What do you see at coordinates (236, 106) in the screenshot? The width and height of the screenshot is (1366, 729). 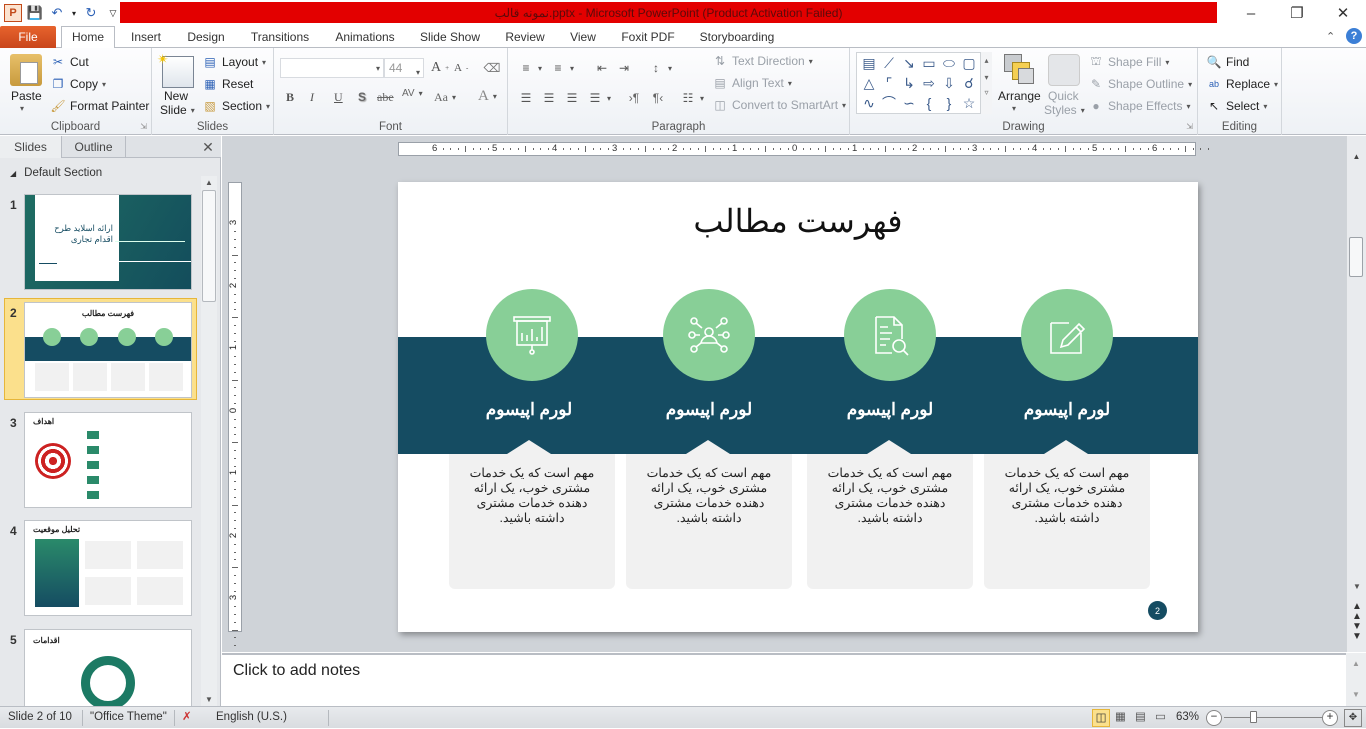 I see `section-button: ▧ Section ▾` at bounding box center [236, 106].